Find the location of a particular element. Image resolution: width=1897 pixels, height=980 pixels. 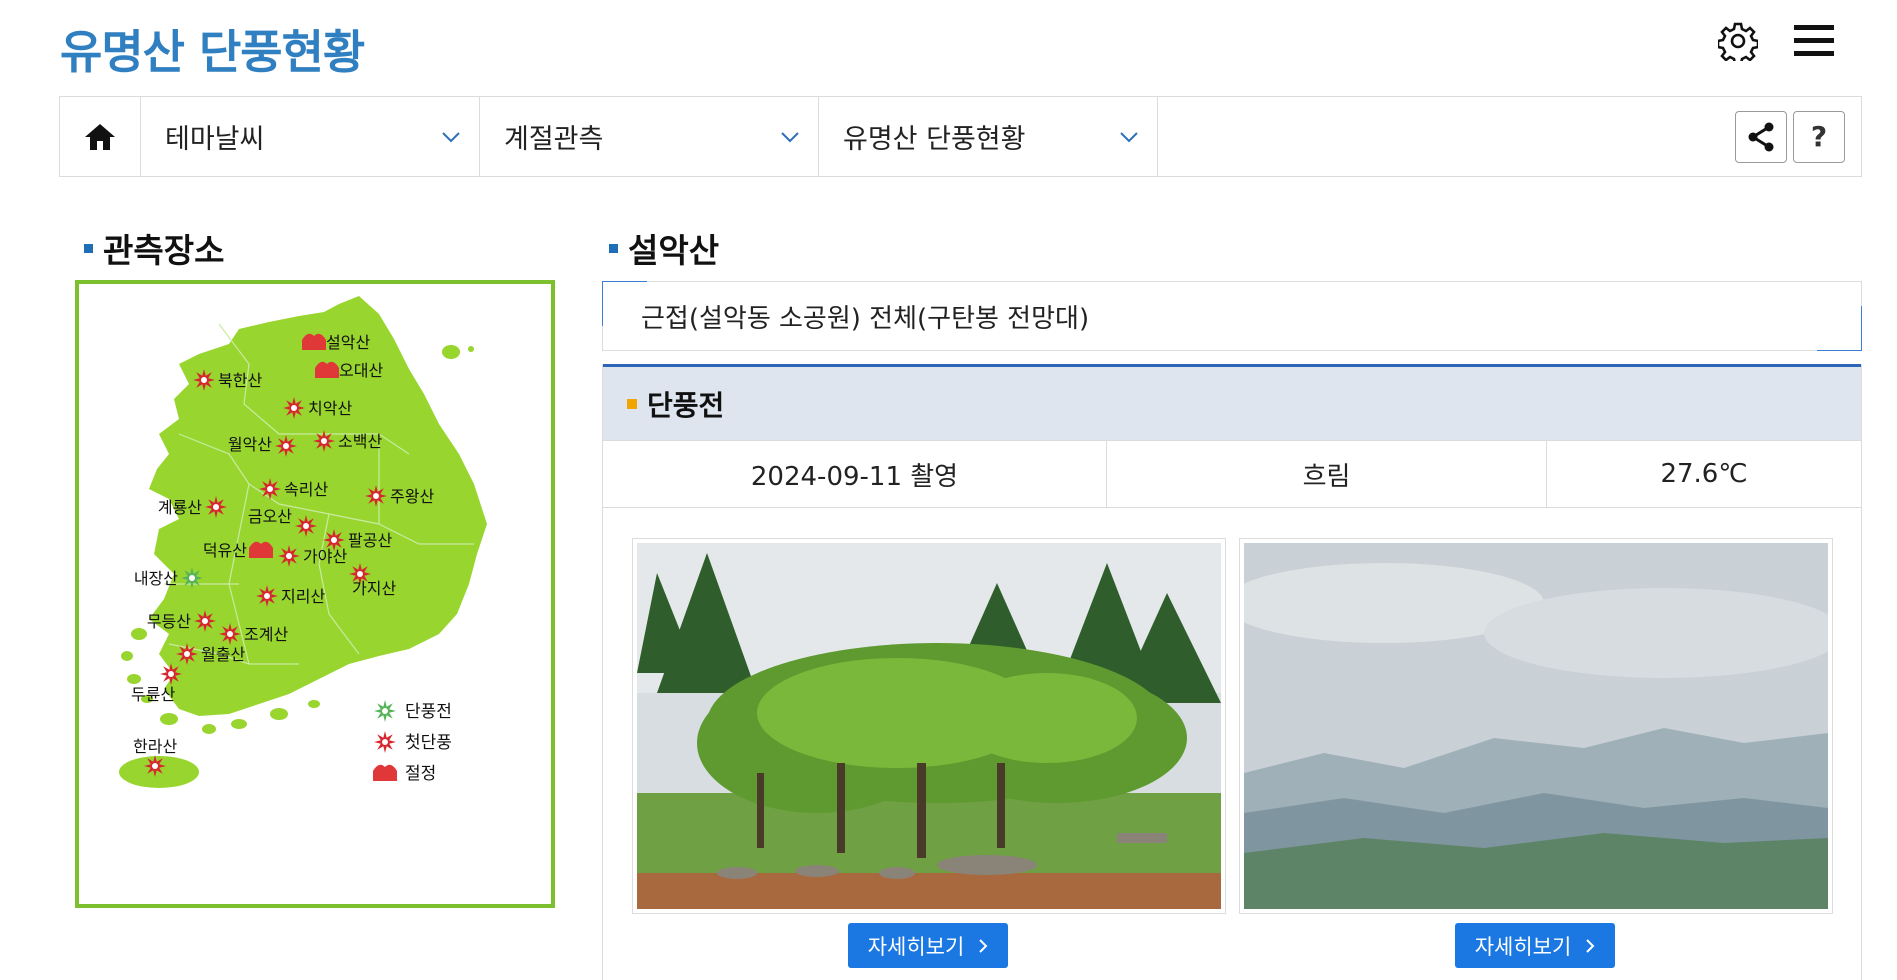

share-icon is located at coordinates (1761, 136).